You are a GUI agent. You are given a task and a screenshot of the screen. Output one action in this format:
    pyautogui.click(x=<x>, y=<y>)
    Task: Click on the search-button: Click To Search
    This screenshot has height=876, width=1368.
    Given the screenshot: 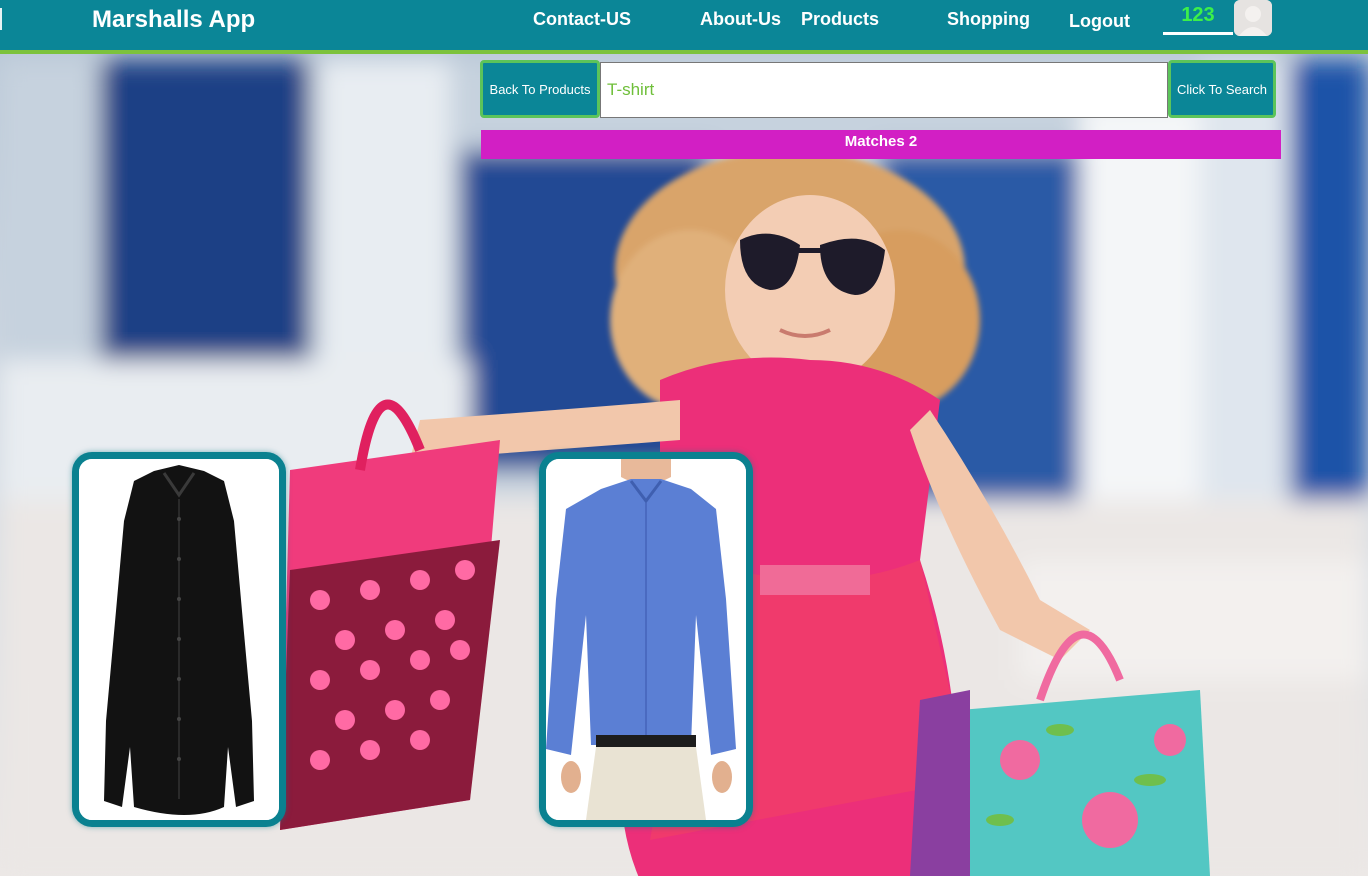 What is the action you would take?
    pyautogui.click(x=1222, y=89)
    